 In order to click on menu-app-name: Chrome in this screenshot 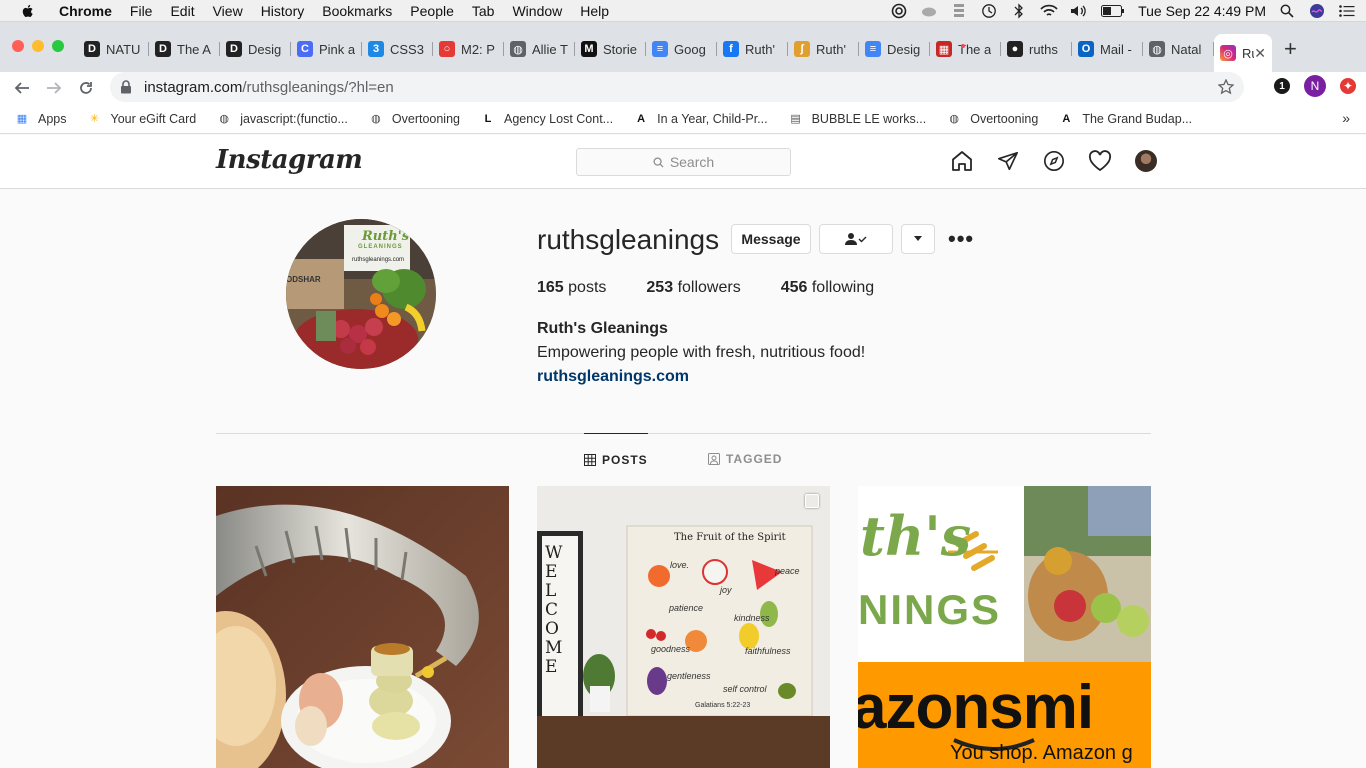, I will do `click(85, 11)`.